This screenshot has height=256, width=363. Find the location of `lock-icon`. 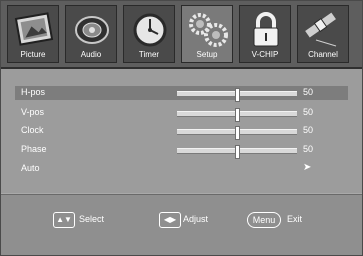

lock-icon is located at coordinates (266, 29).